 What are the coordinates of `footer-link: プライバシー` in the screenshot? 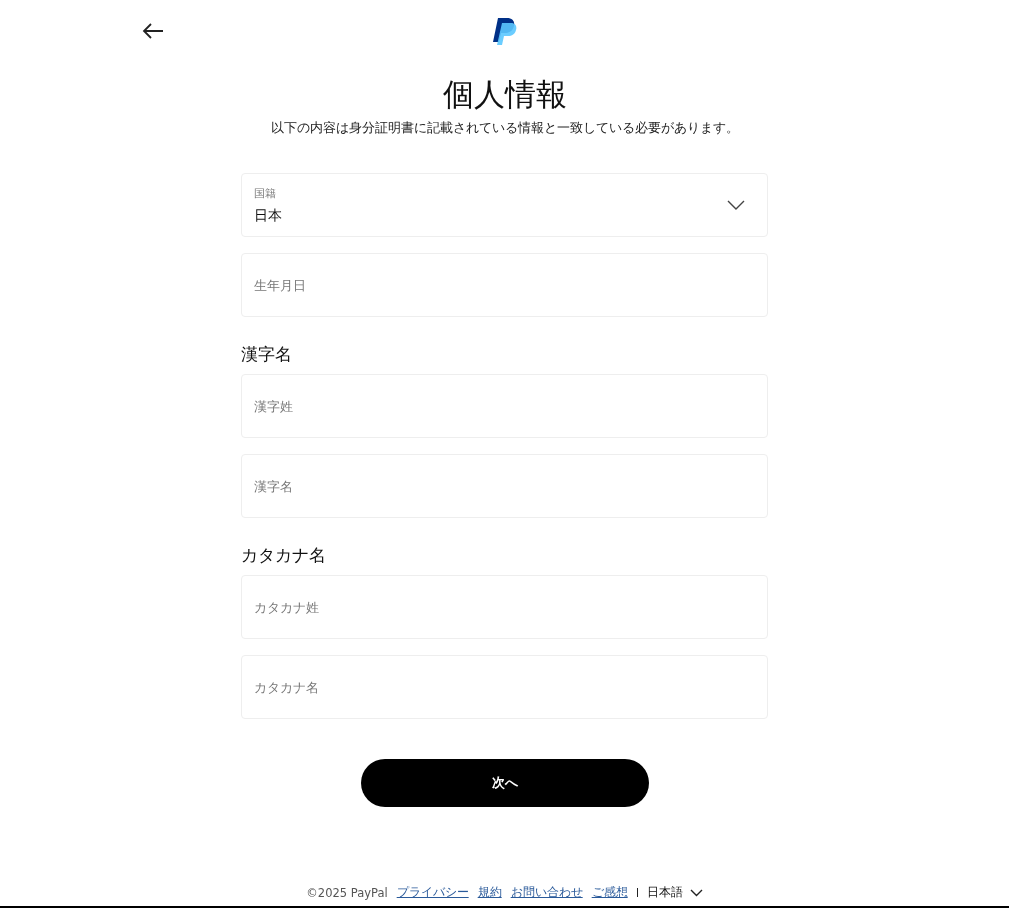 It's located at (432, 892).